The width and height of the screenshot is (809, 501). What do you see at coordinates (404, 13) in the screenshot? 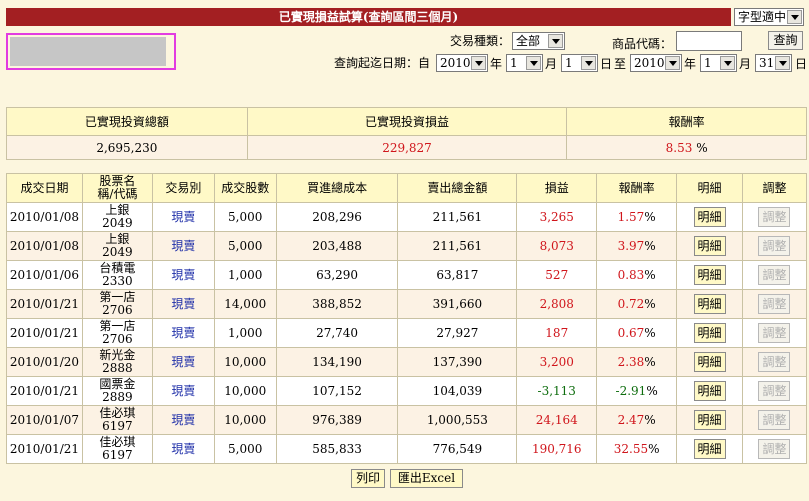
I see `title-bar: 已實現損益試算(查詢區間三個月) 字型適中` at bounding box center [404, 13].